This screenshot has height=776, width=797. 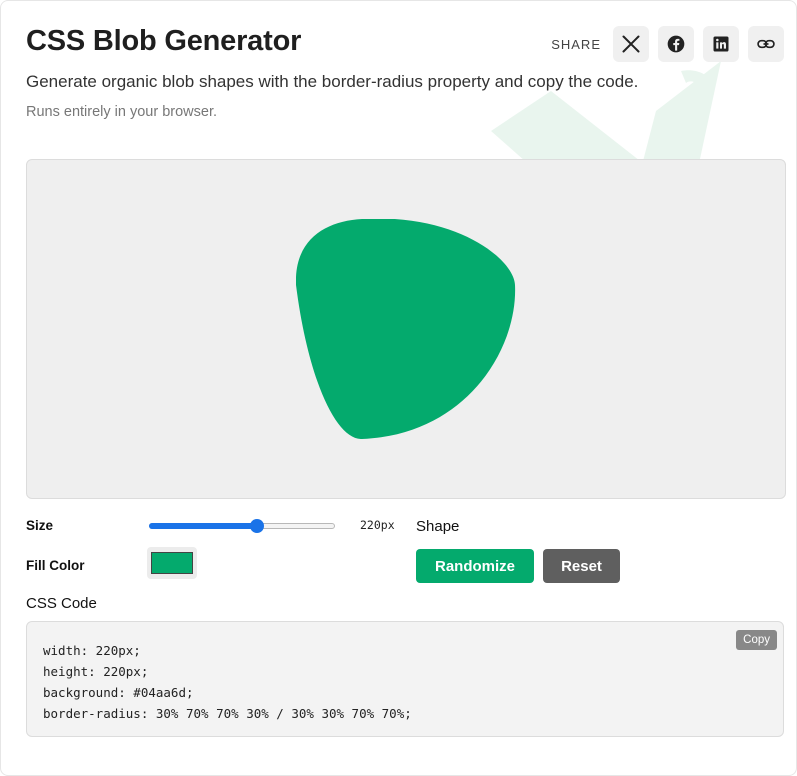 I want to click on share-bar: SHARE, so click(x=667, y=44).